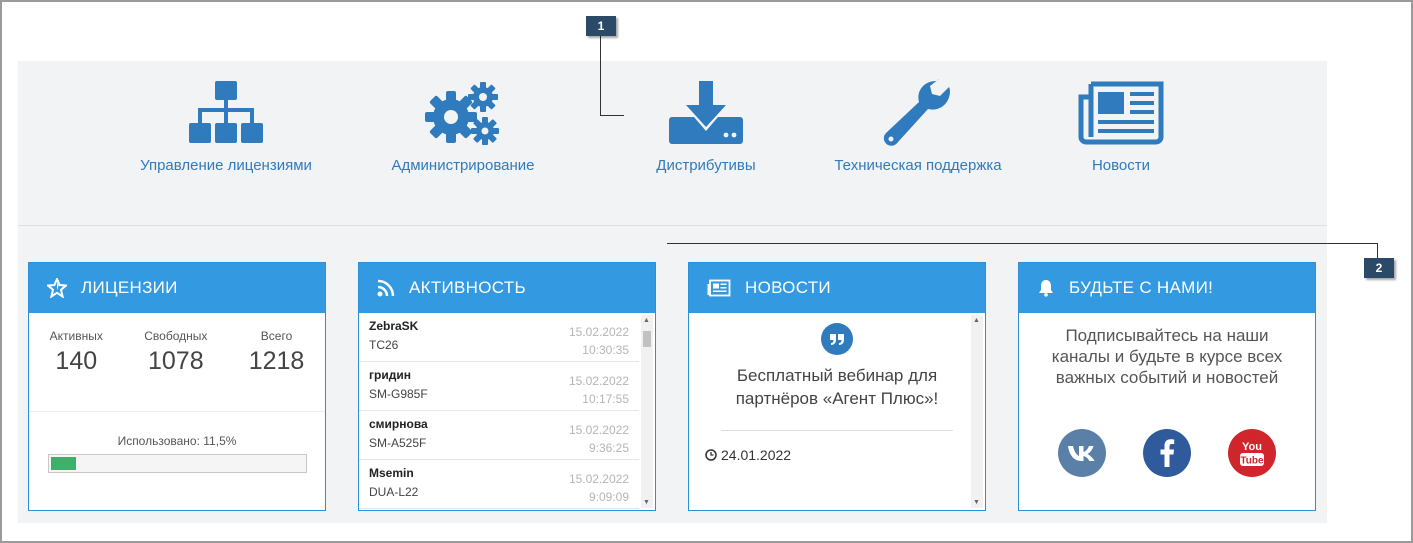  I want to click on activity-datetime: 15.02.2022 10:30:35, so click(599, 341).